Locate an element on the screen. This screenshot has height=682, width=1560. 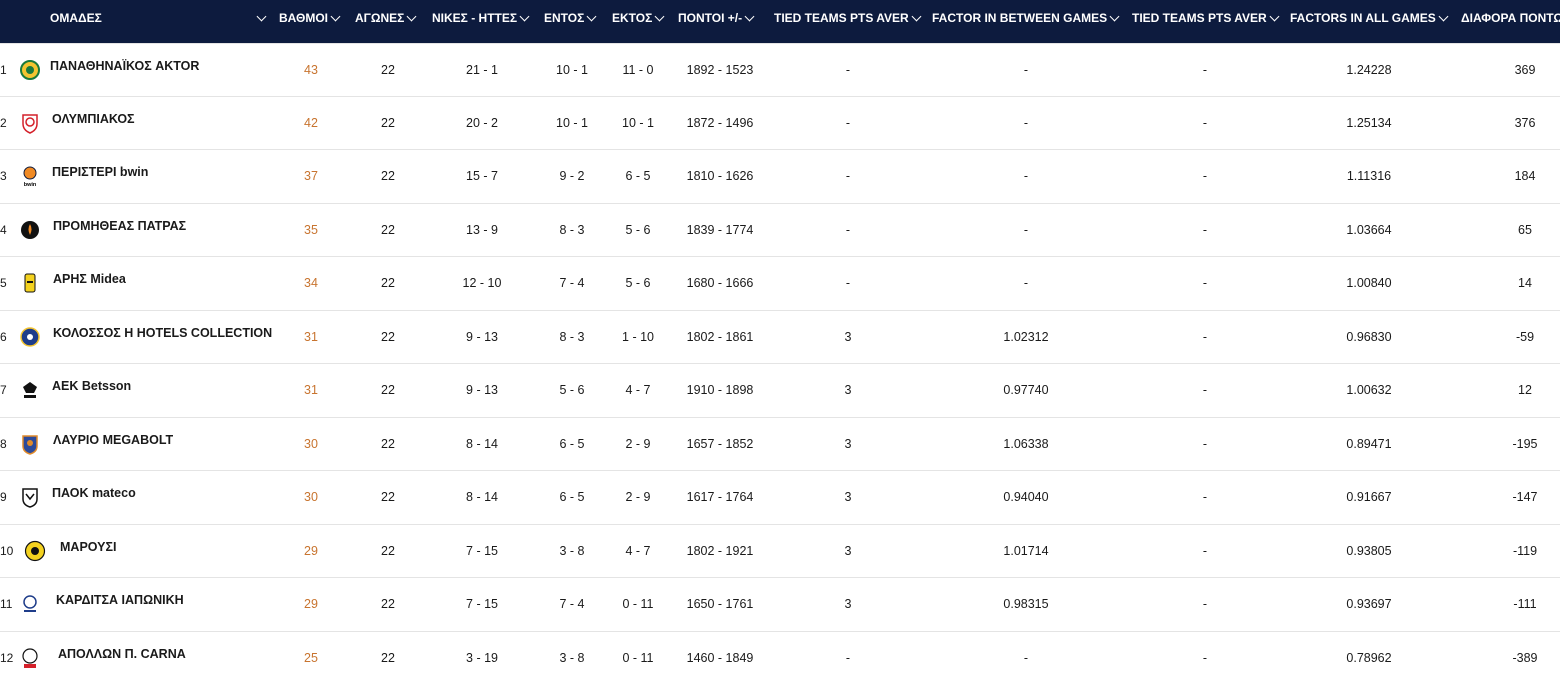
cell-diff: -119 is located at coordinates (1525, 550).